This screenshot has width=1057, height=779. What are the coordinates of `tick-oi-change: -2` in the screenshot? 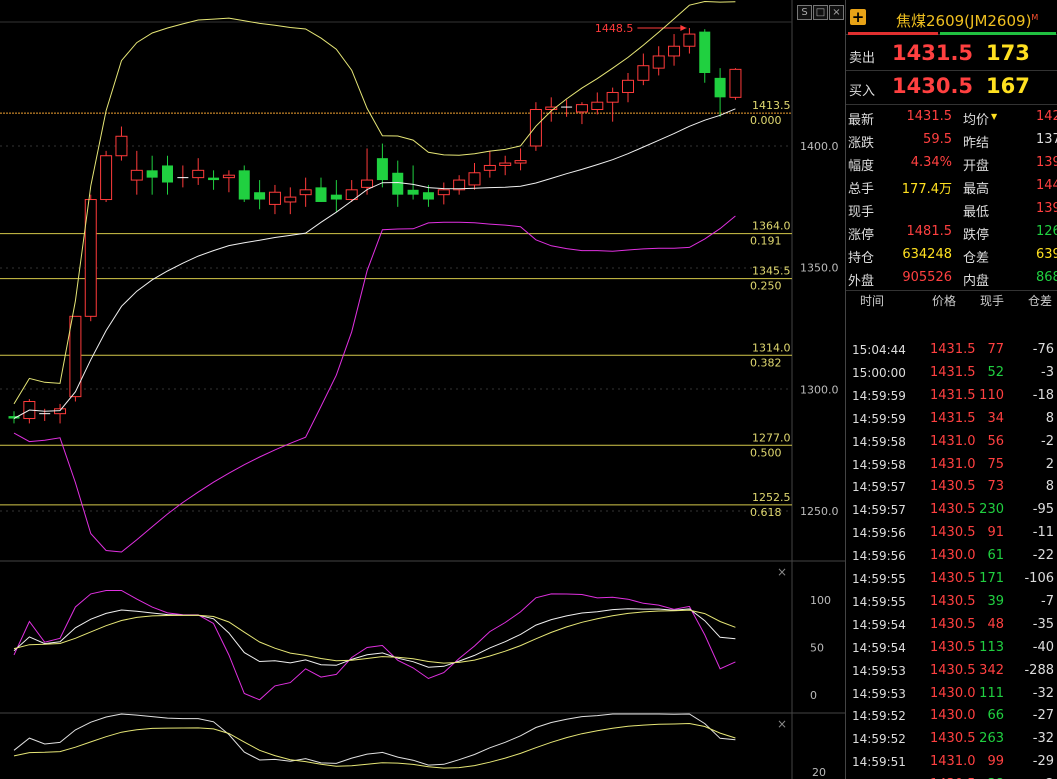 It's located at (1047, 441).